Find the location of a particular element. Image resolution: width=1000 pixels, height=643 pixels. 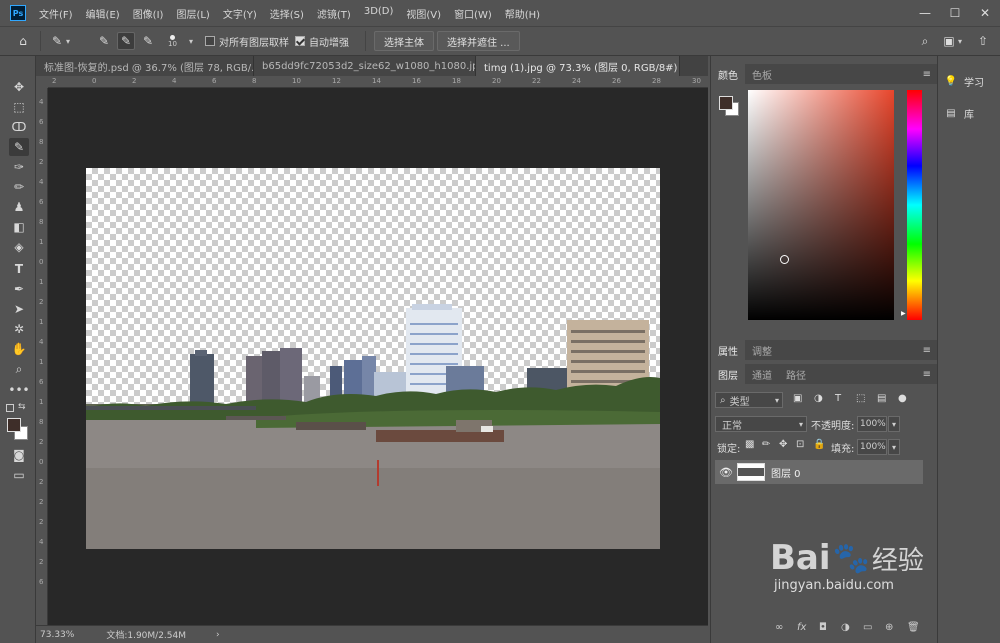

home-icon: ⌂ is located at coordinates (23, 41).